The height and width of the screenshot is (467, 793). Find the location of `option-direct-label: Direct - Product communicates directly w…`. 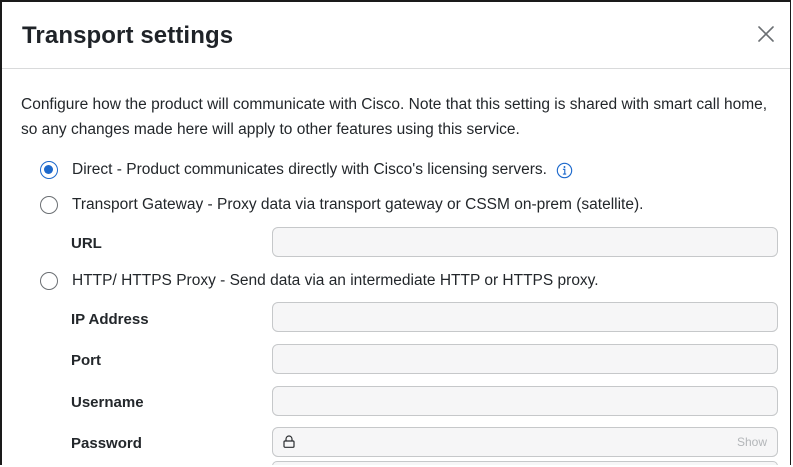

option-direct-label: Direct - Product communicates directly w… is located at coordinates (309, 169).